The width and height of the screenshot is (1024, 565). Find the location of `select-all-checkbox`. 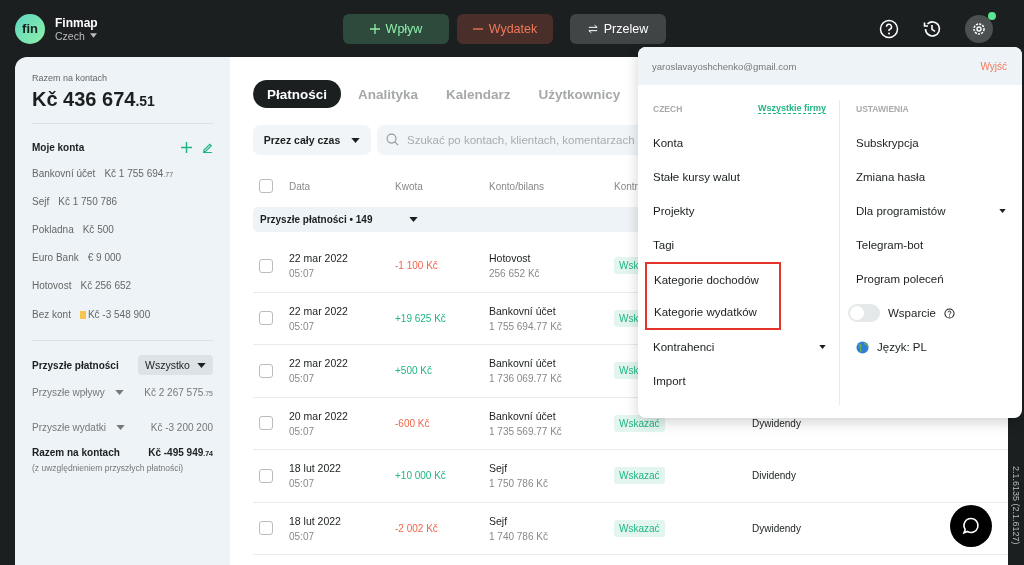

select-all-checkbox is located at coordinates (266, 186).